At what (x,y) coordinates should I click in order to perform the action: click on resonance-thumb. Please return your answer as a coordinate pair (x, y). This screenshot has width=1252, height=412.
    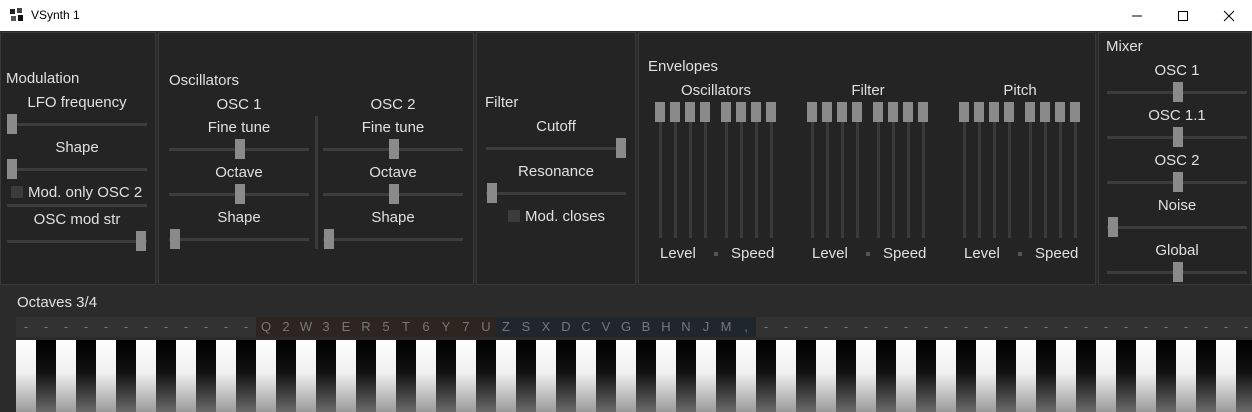
    Looking at the image, I should click on (492, 193).